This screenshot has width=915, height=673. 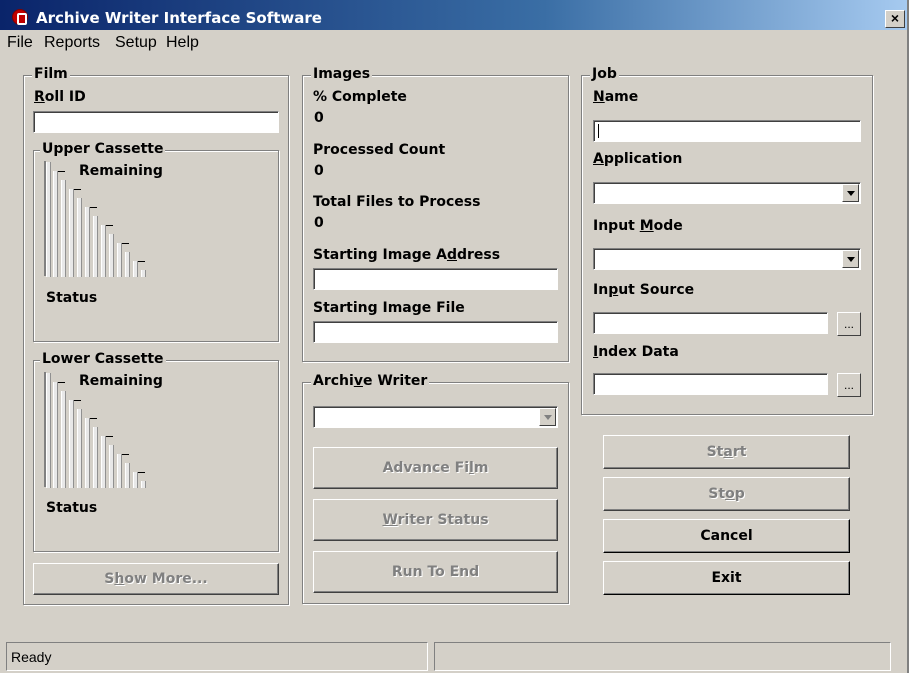 I want to click on start-button: Start, so click(x=726, y=452).